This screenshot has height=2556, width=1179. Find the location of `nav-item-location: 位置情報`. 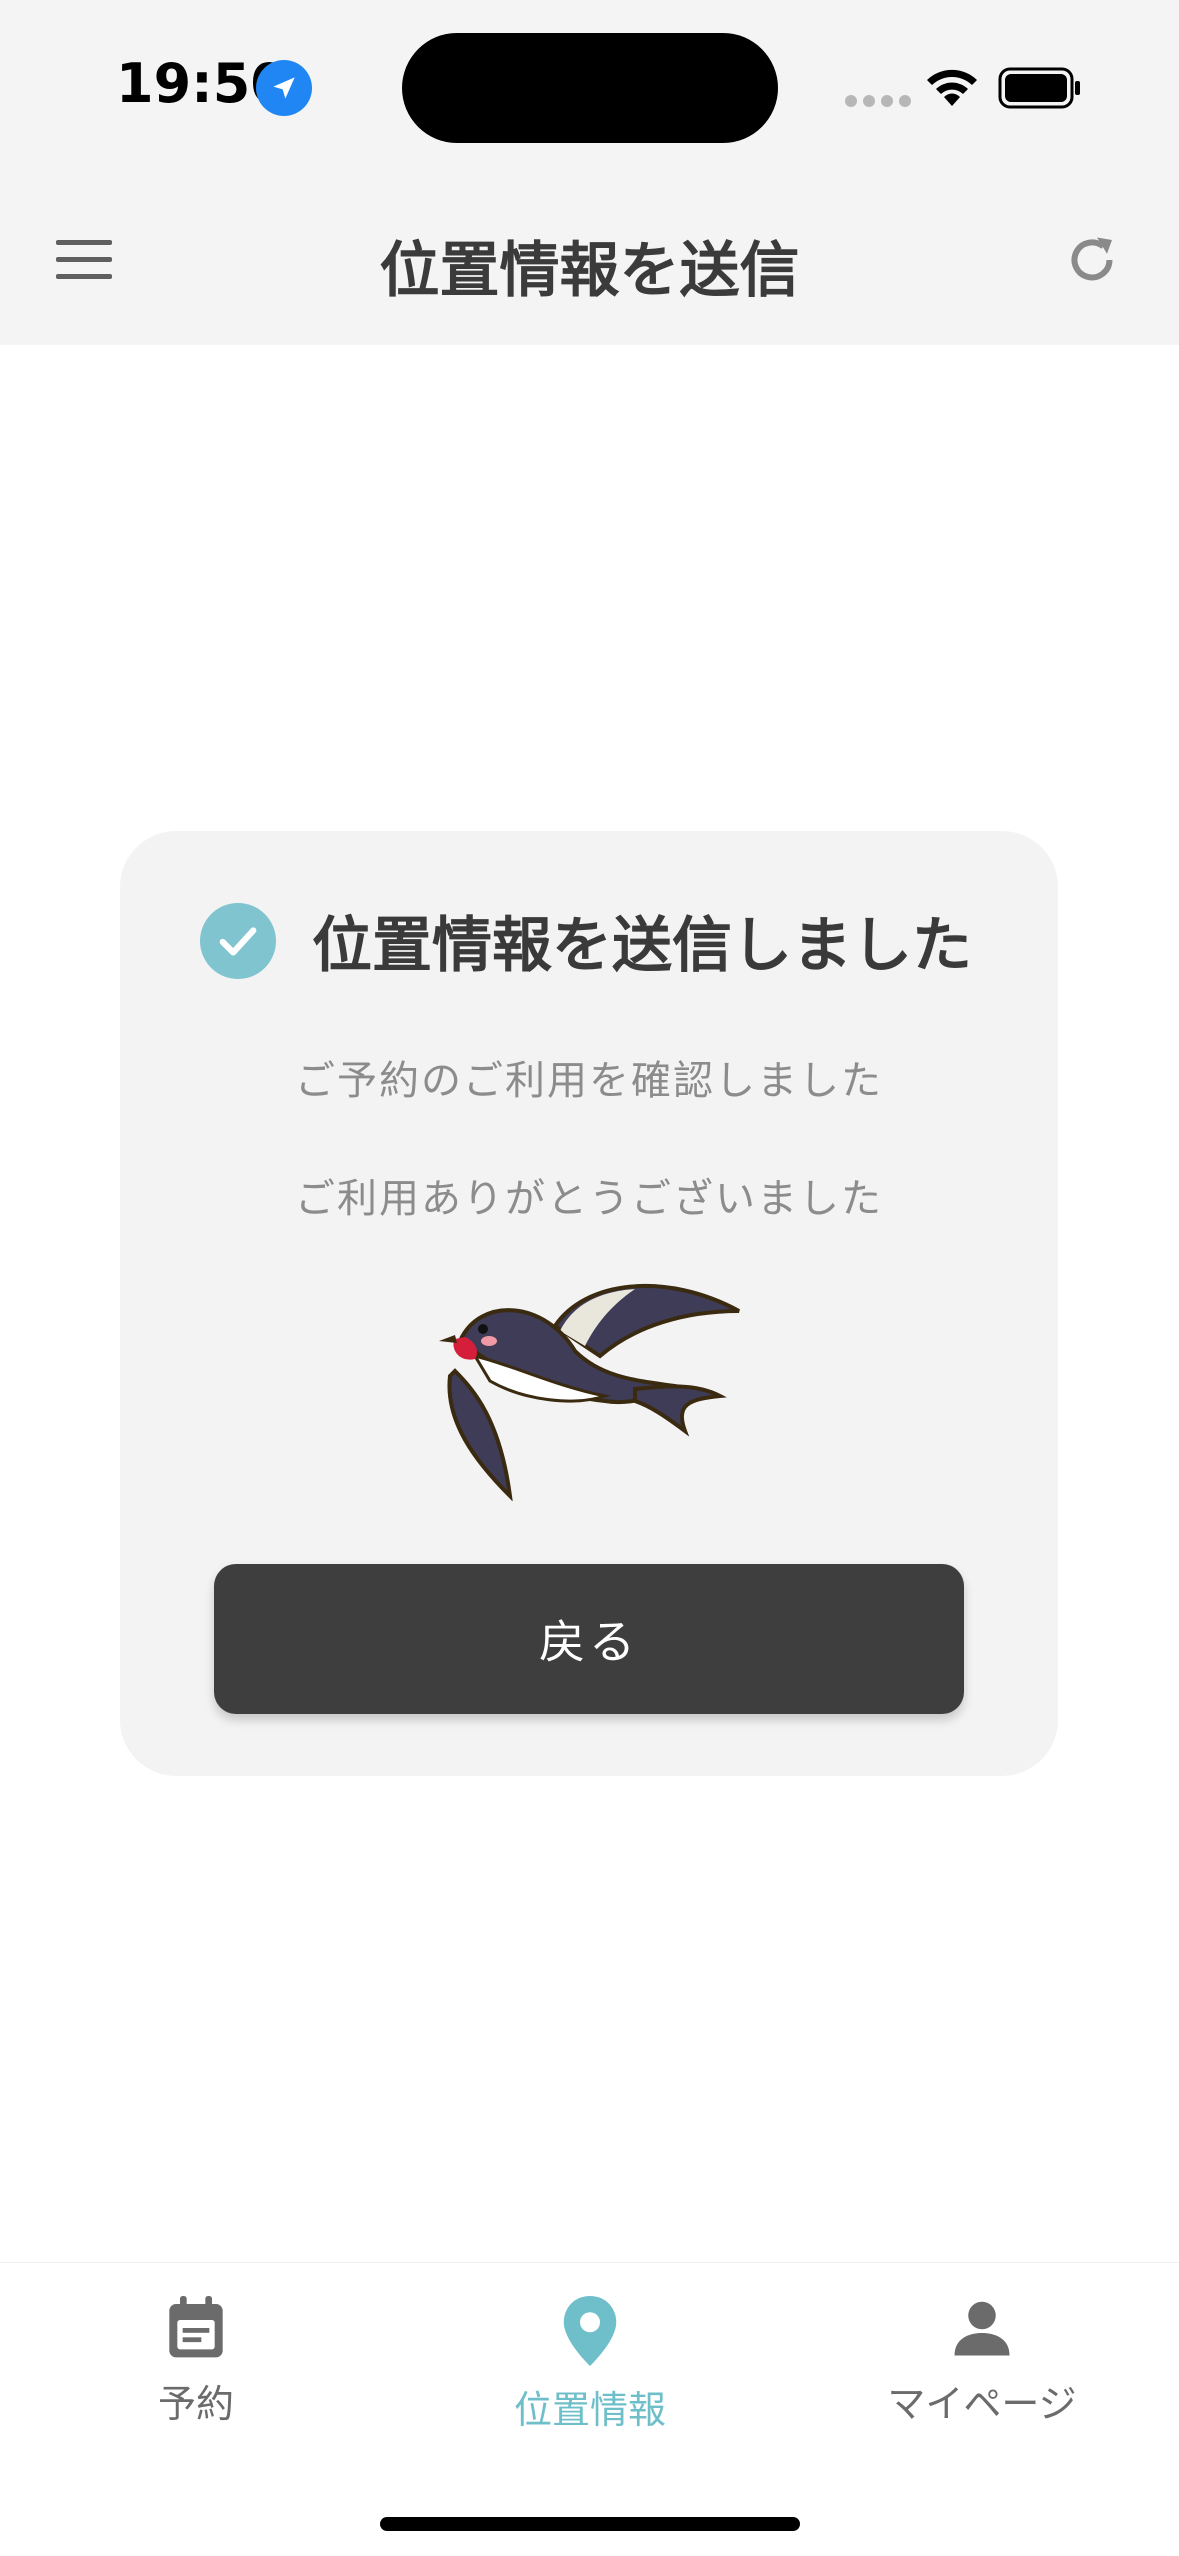

nav-item-location: 位置情報 is located at coordinates (590, 2363).